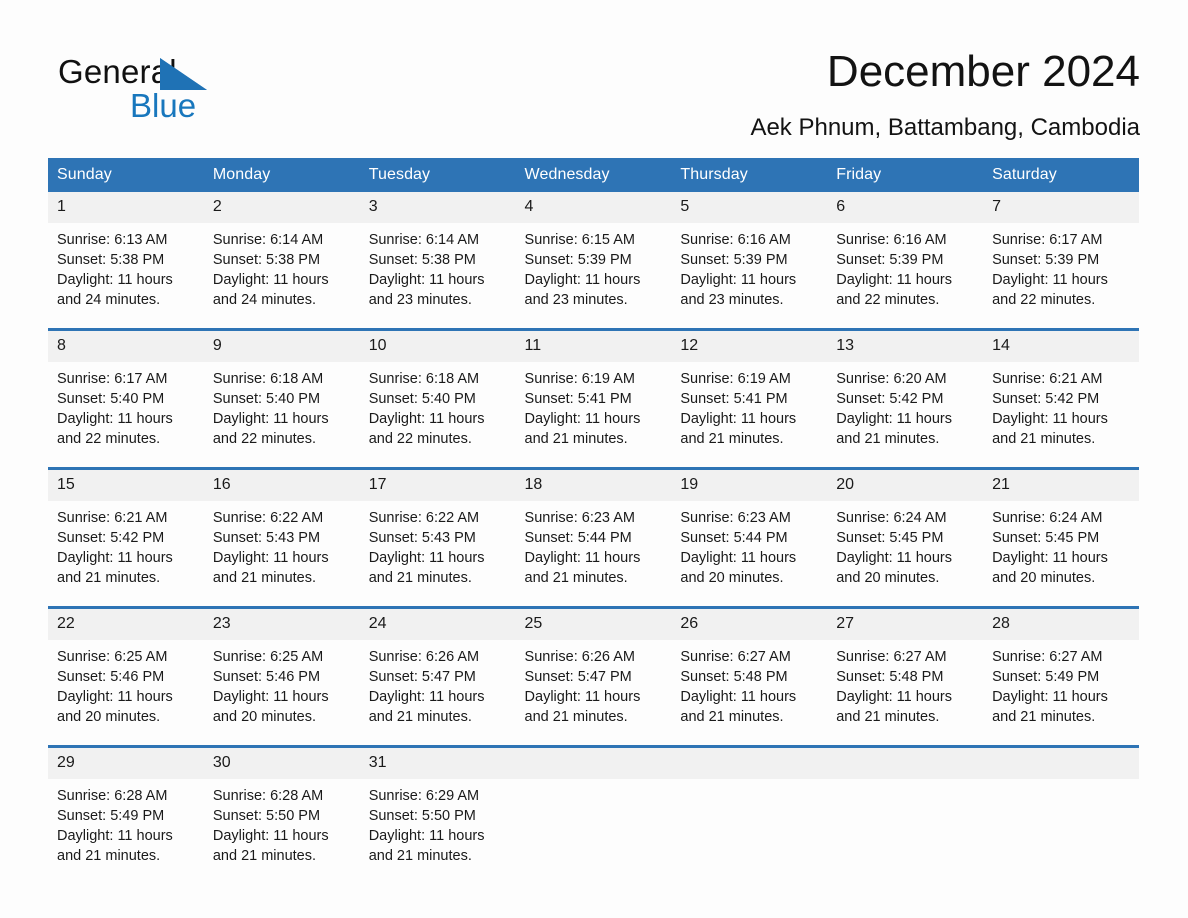 This screenshot has width=1188, height=918. Describe the element at coordinates (424, 796) in the screenshot. I see `sunrise-text: Sunrise: 6:29 AM` at that location.